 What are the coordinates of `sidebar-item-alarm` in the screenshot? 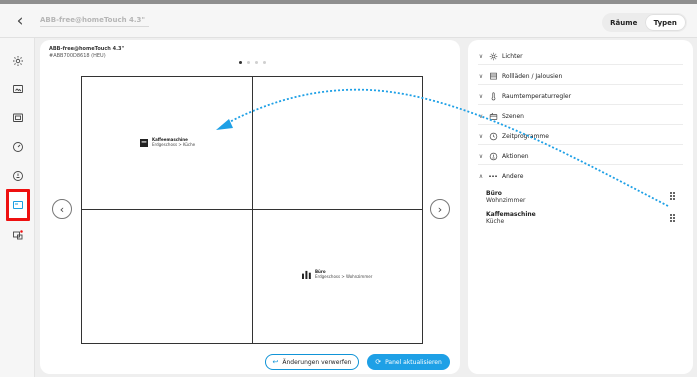 It's located at (18, 176).